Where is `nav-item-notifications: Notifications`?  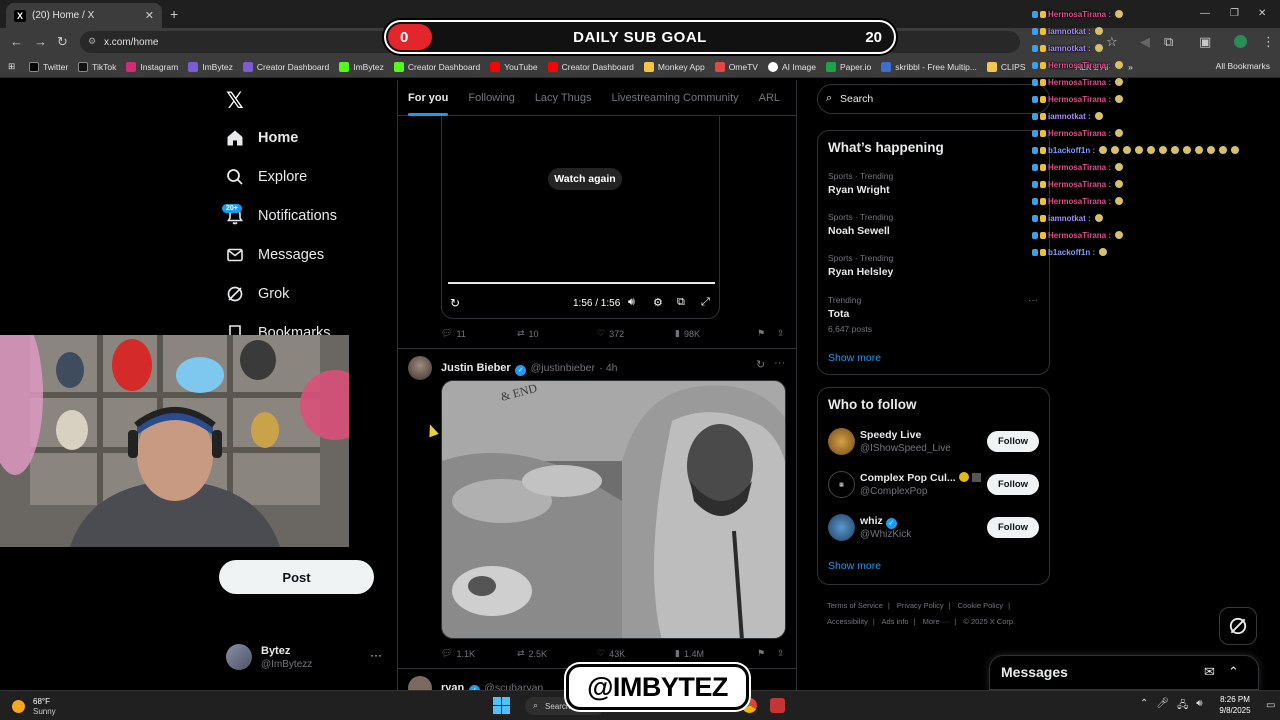 nav-item-notifications: Notifications is located at coordinates (281, 216).